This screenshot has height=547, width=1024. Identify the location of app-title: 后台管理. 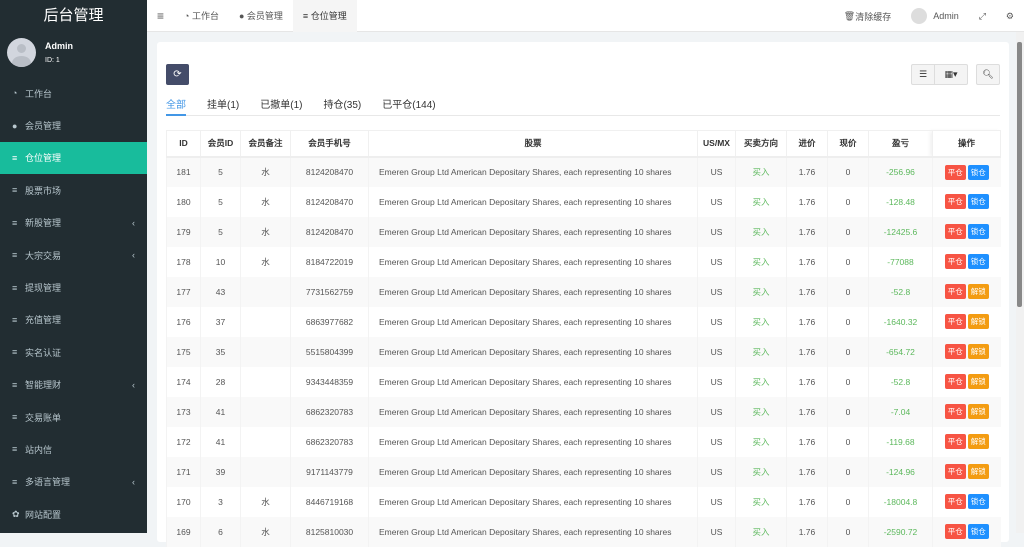
(73, 16).